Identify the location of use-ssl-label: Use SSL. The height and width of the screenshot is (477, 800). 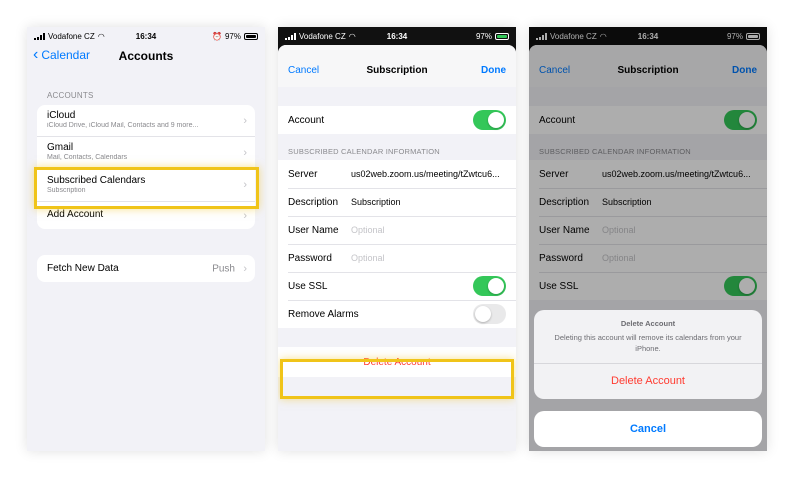
(308, 286).